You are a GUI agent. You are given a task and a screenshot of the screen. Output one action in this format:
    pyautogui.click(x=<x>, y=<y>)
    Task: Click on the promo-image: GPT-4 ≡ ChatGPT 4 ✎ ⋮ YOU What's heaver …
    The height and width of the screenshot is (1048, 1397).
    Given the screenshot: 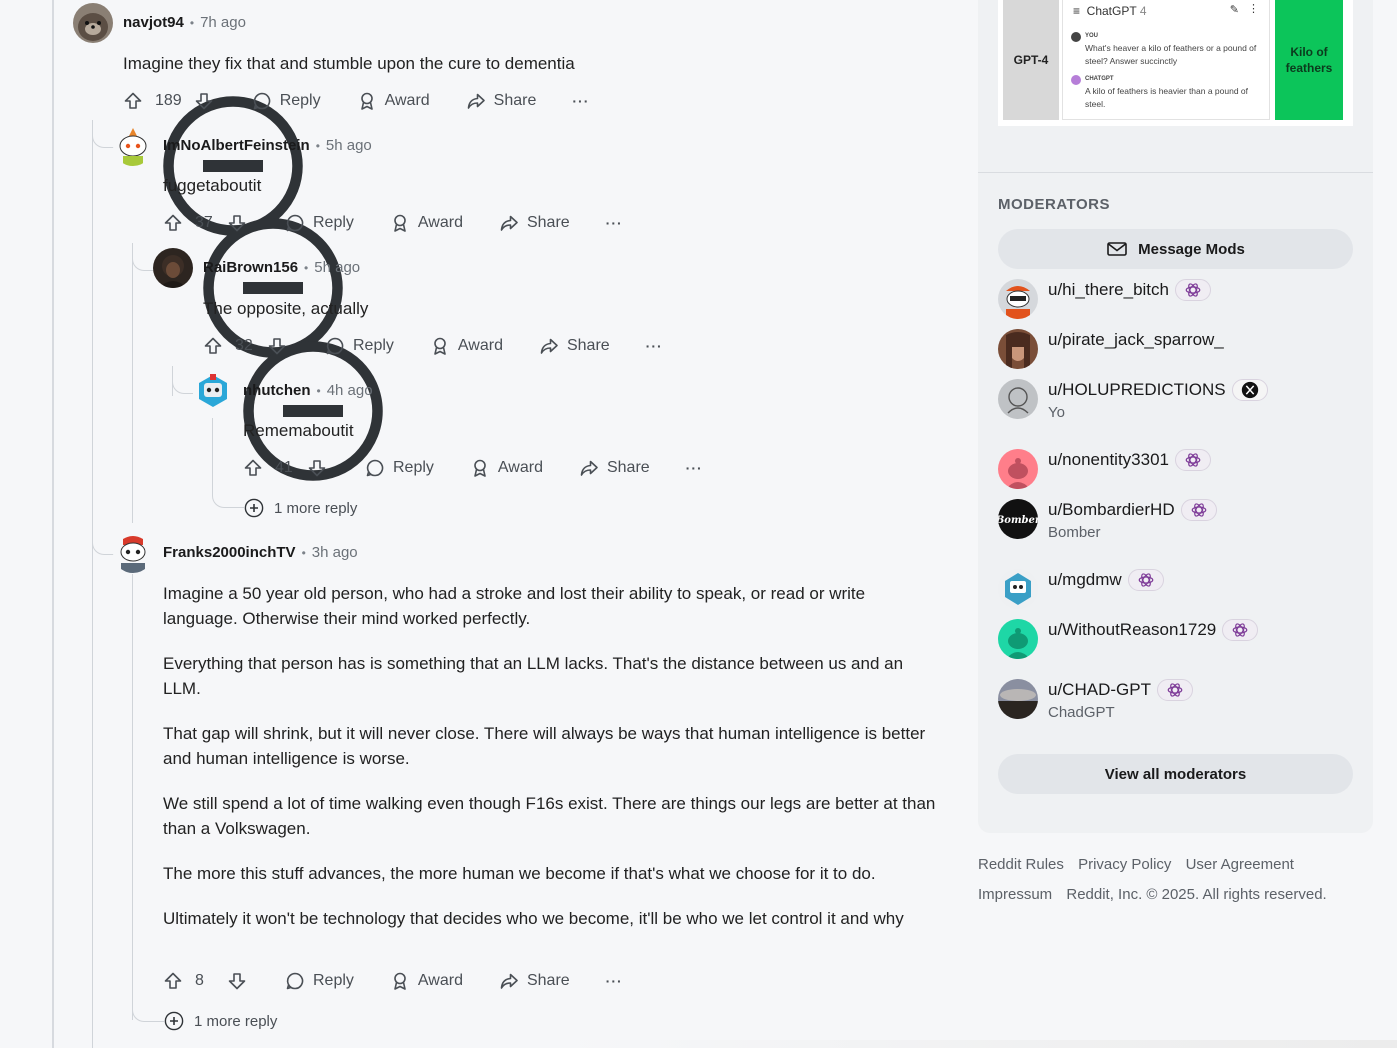 What is the action you would take?
    pyautogui.click(x=1175, y=63)
    